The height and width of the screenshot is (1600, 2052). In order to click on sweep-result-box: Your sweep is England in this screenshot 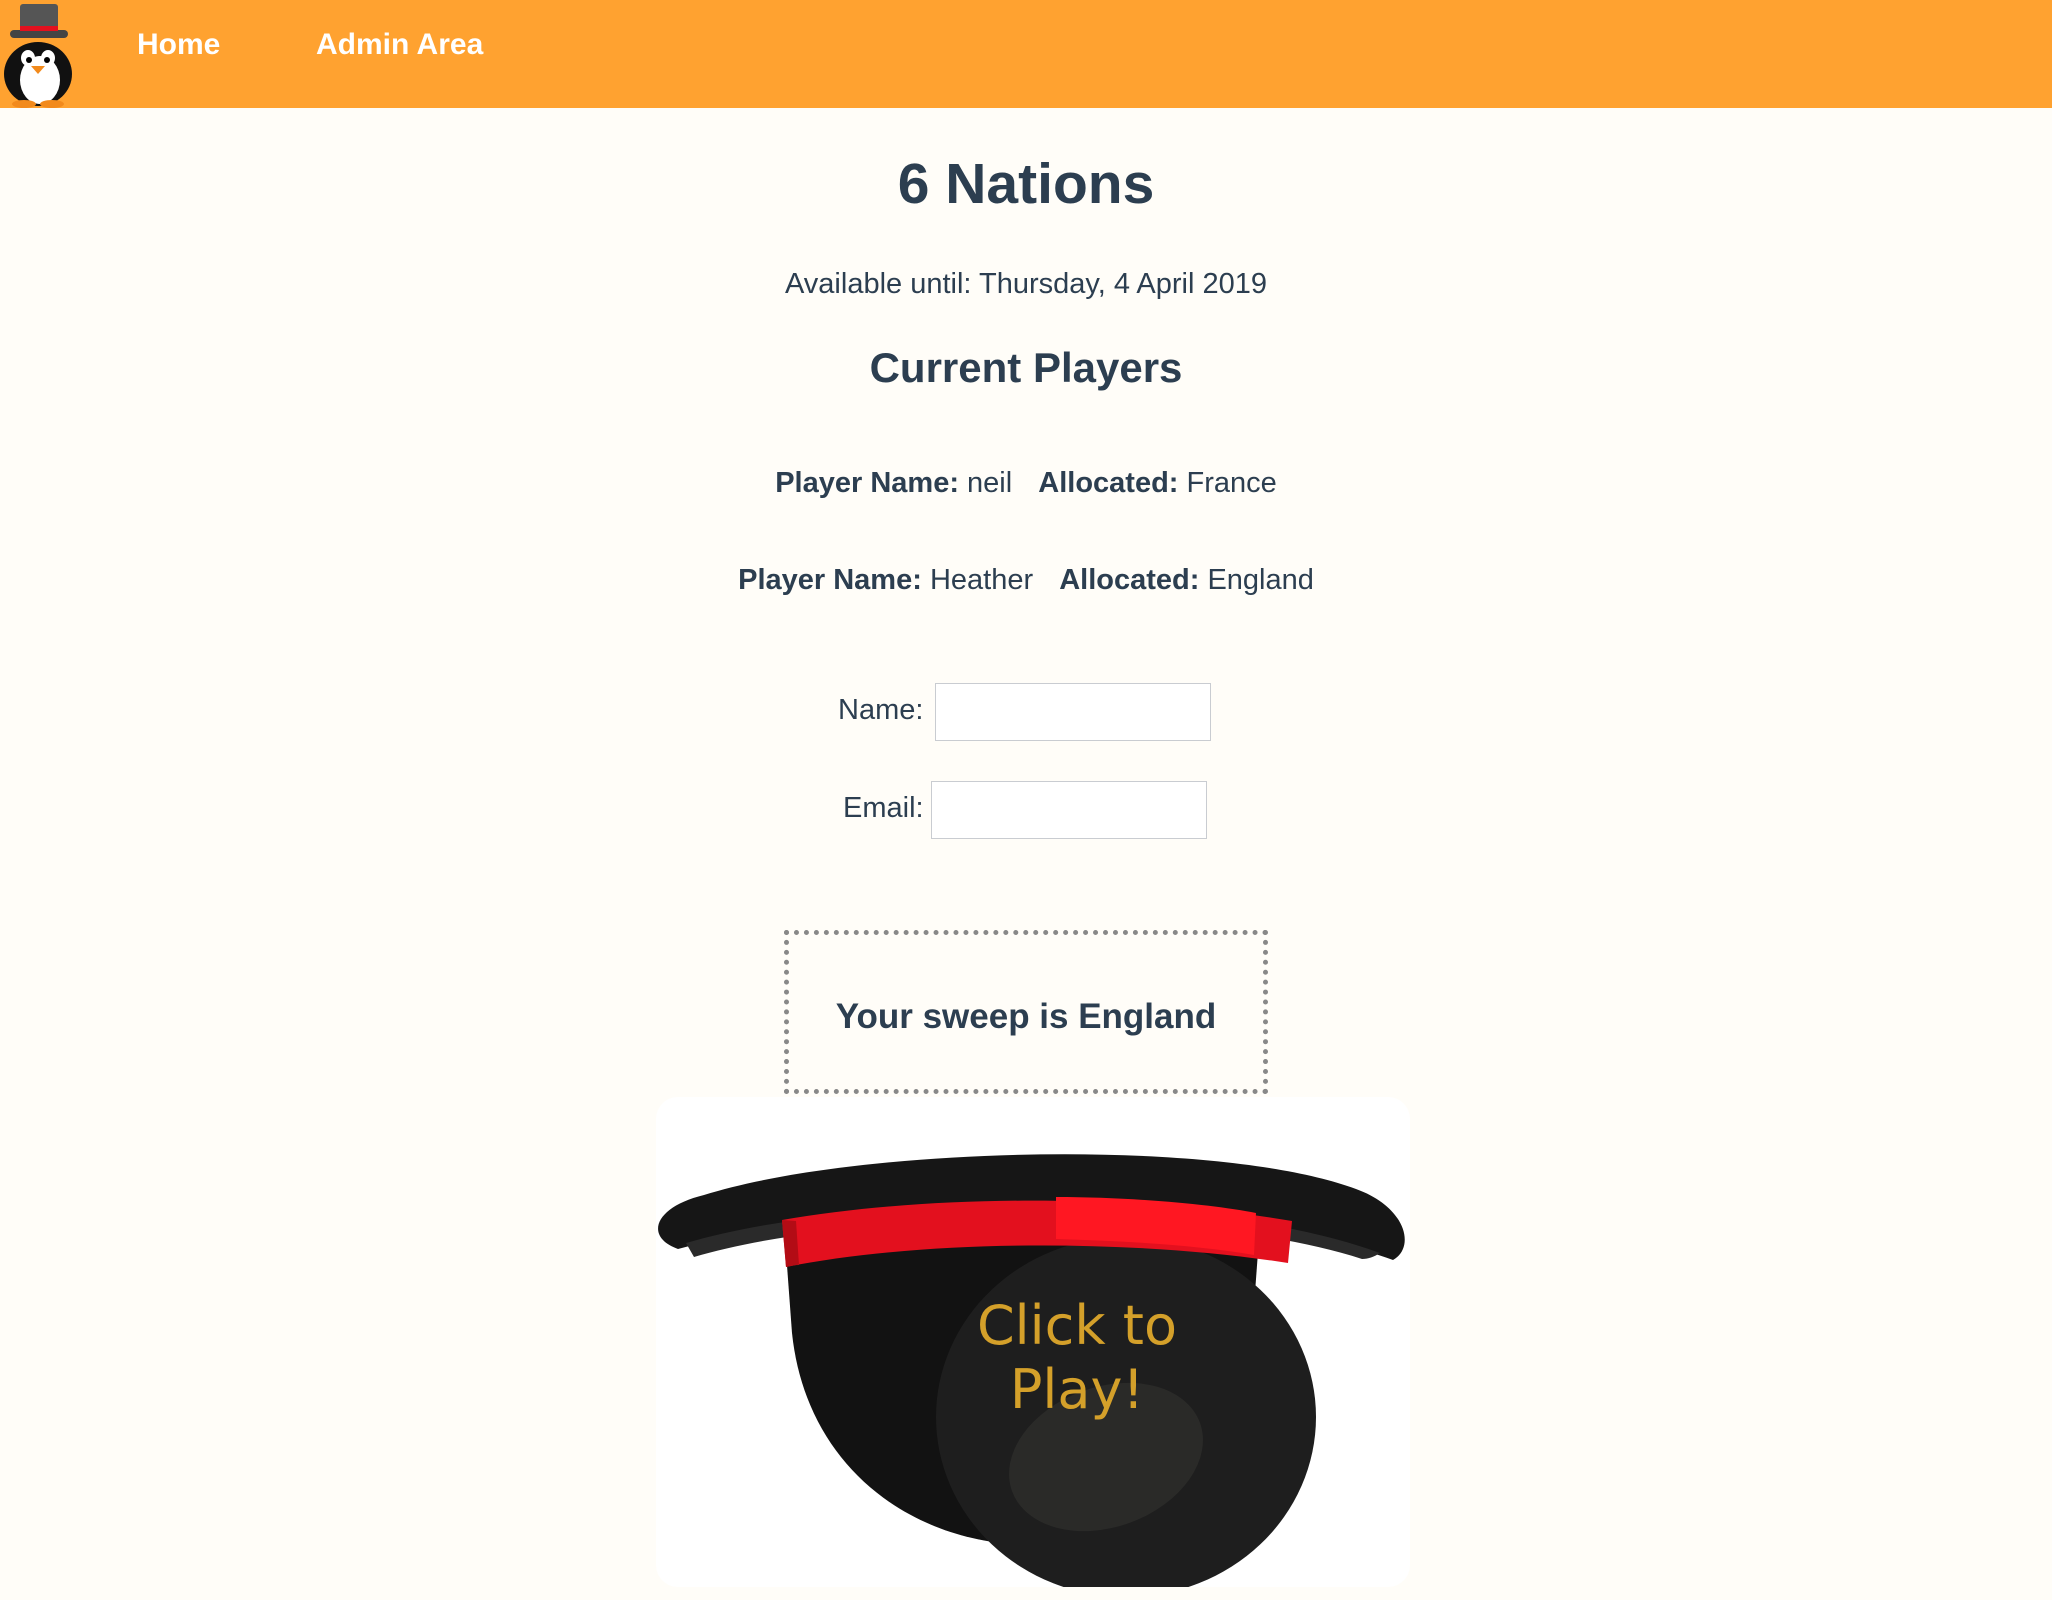, I will do `click(1026, 1012)`.